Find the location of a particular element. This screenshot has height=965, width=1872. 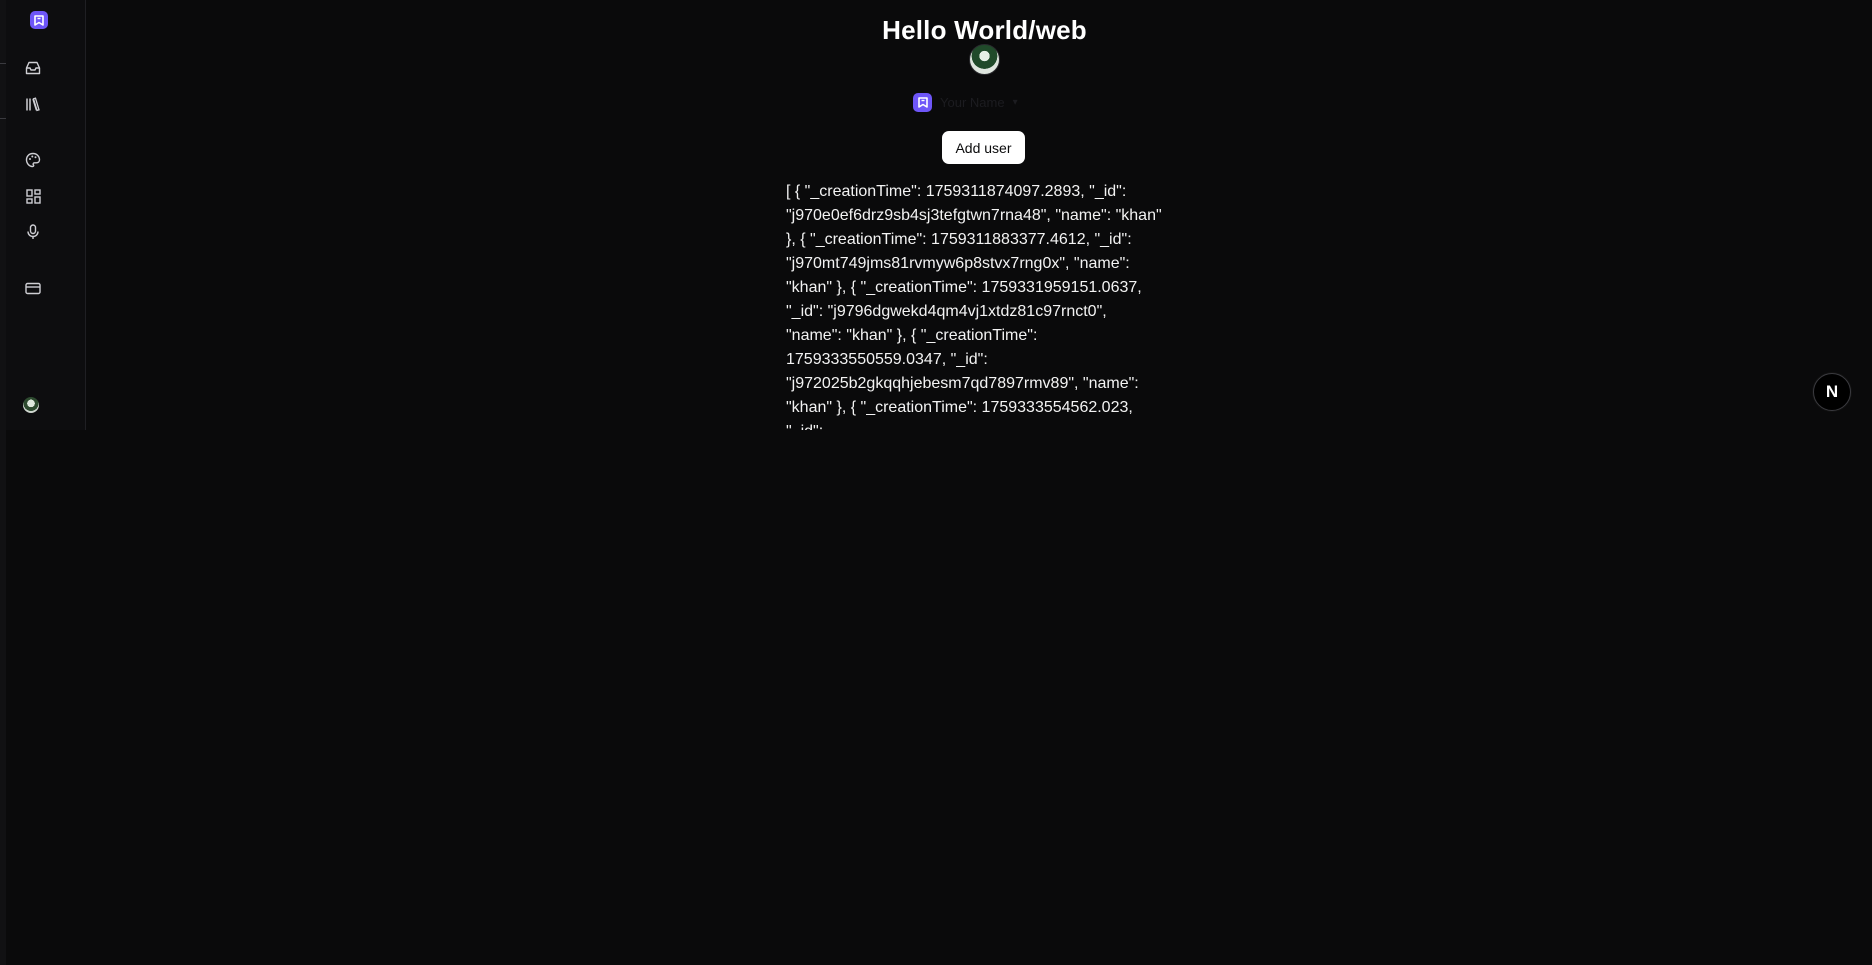

nextjs-dev-badge: N is located at coordinates (1832, 392).